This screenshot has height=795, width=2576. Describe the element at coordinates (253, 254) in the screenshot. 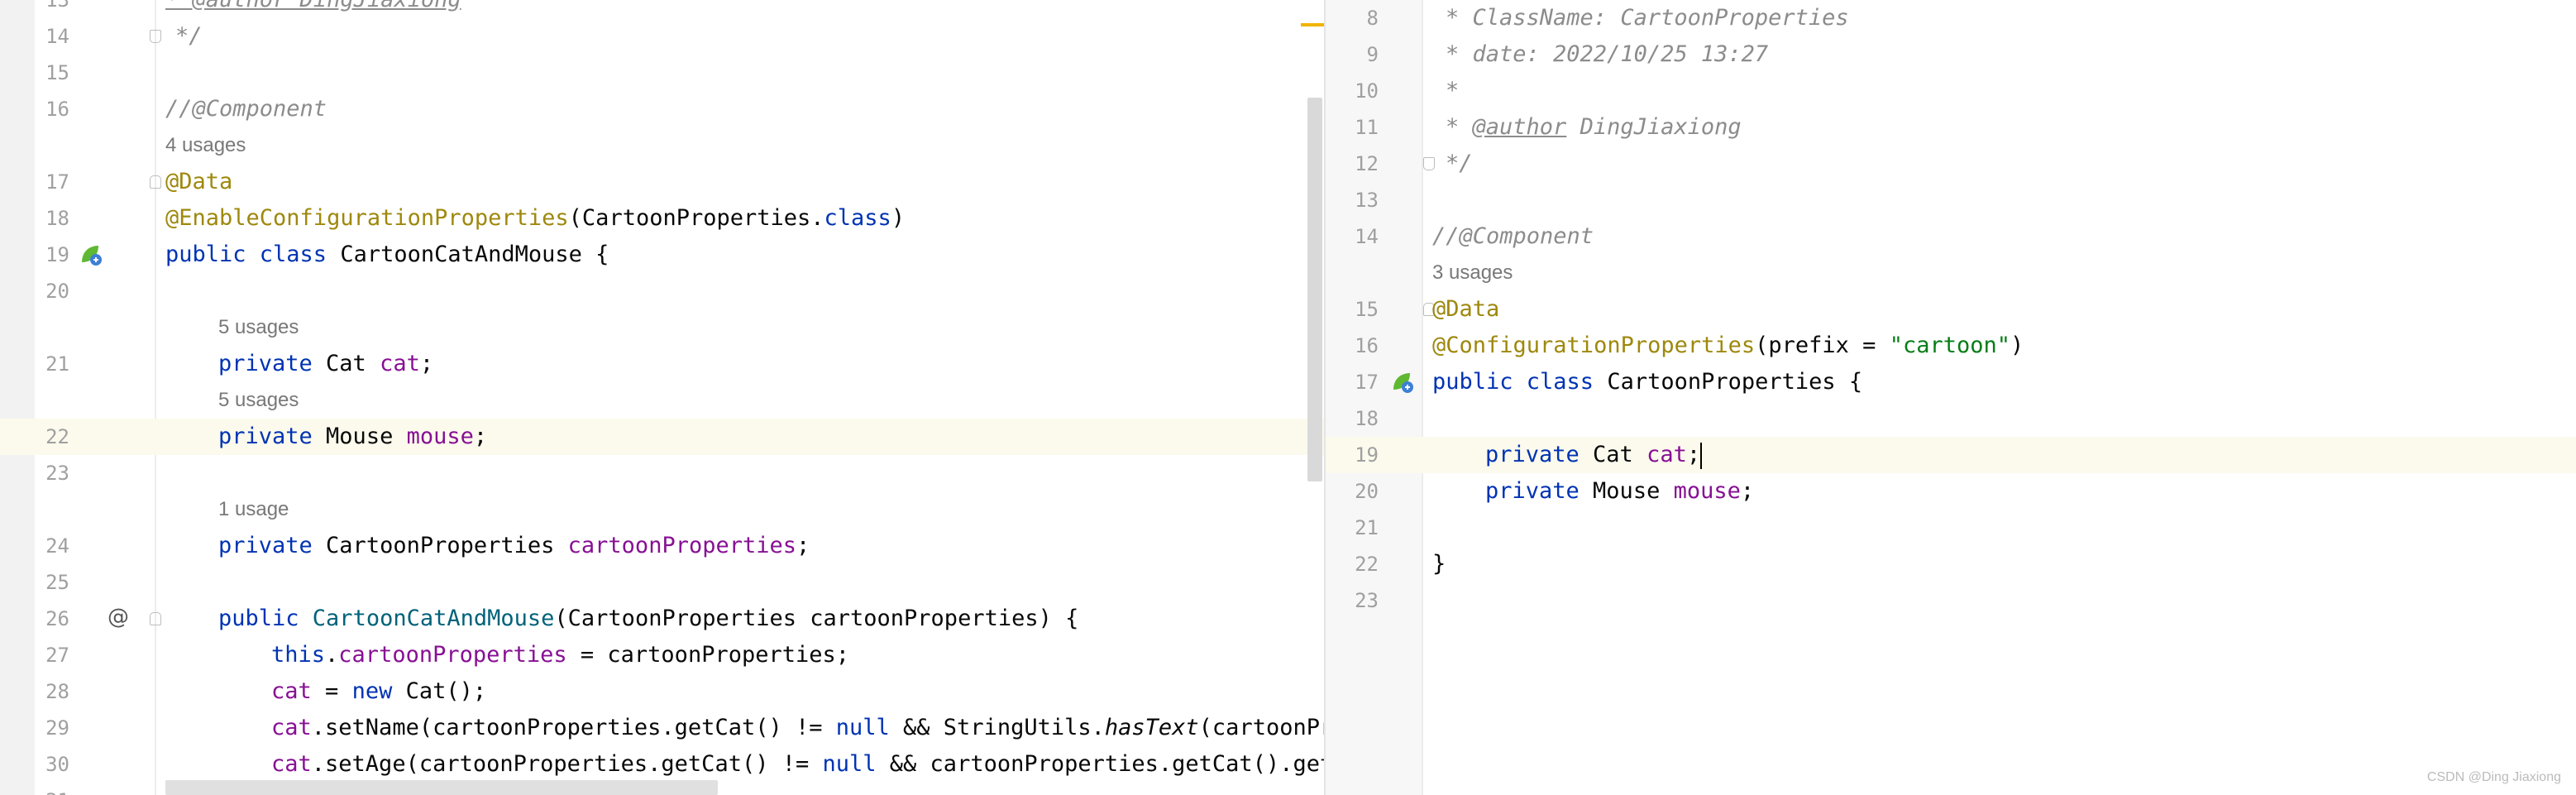

I see `keyword-token: public class` at that location.